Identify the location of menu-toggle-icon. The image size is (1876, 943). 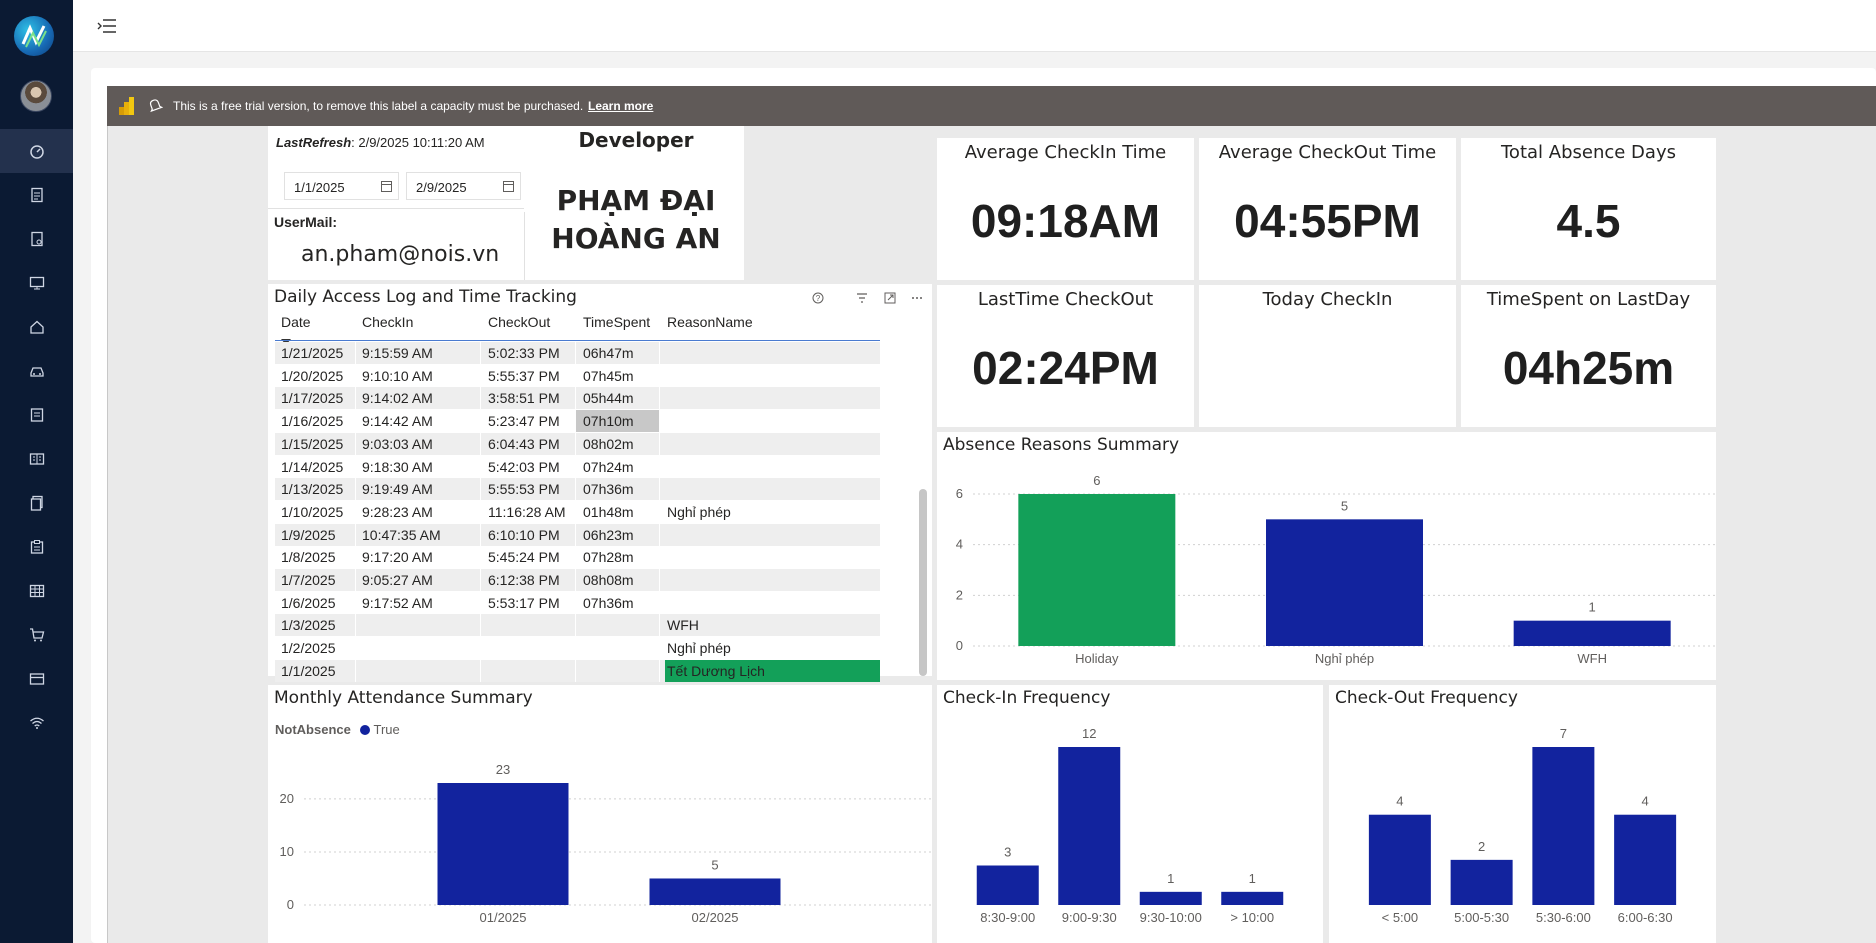
(107, 26).